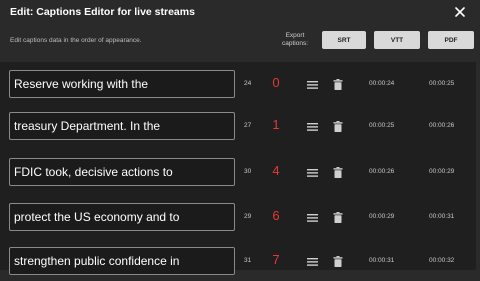  Describe the element at coordinates (382, 260) in the screenshot. I see `caption-start-time: 00:00:31` at that location.